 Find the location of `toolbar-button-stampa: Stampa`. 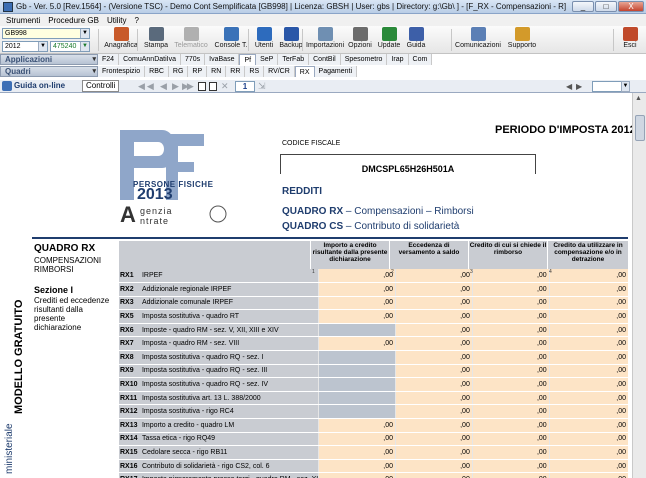

toolbar-button-stampa: Stampa is located at coordinates (156, 40).